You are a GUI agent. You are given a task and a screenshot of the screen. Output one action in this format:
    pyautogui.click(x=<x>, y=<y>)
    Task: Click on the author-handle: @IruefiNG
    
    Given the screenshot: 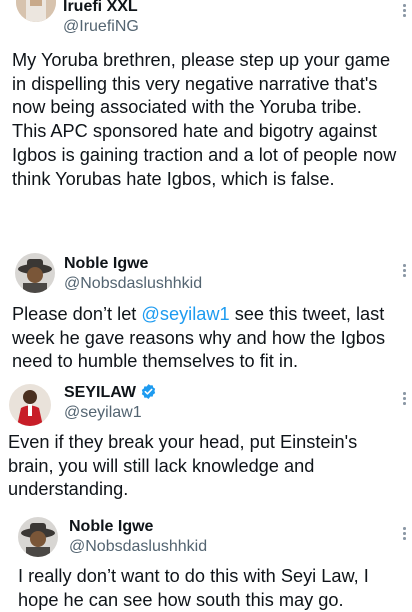 What is the action you would take?
    pyautogui.click(x=101, y=27)
    